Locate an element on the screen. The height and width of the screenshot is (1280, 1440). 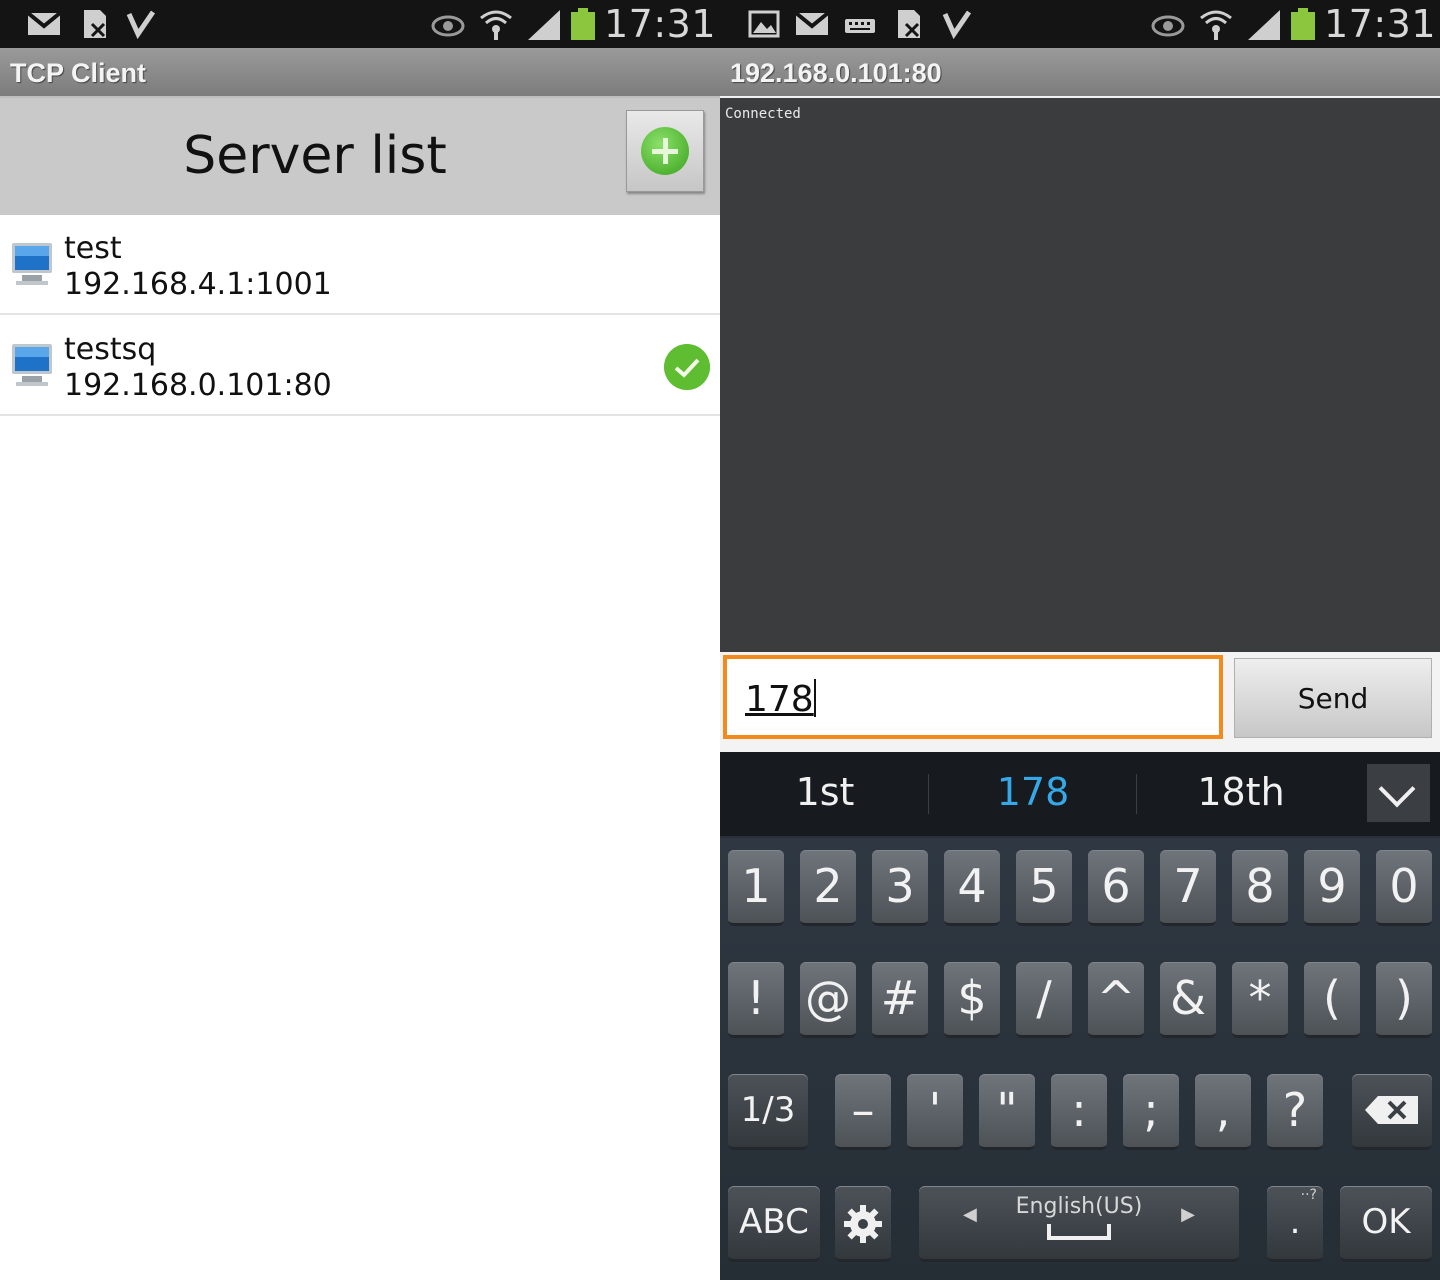
key-quote: " is located at coordinates (1007, 1112).